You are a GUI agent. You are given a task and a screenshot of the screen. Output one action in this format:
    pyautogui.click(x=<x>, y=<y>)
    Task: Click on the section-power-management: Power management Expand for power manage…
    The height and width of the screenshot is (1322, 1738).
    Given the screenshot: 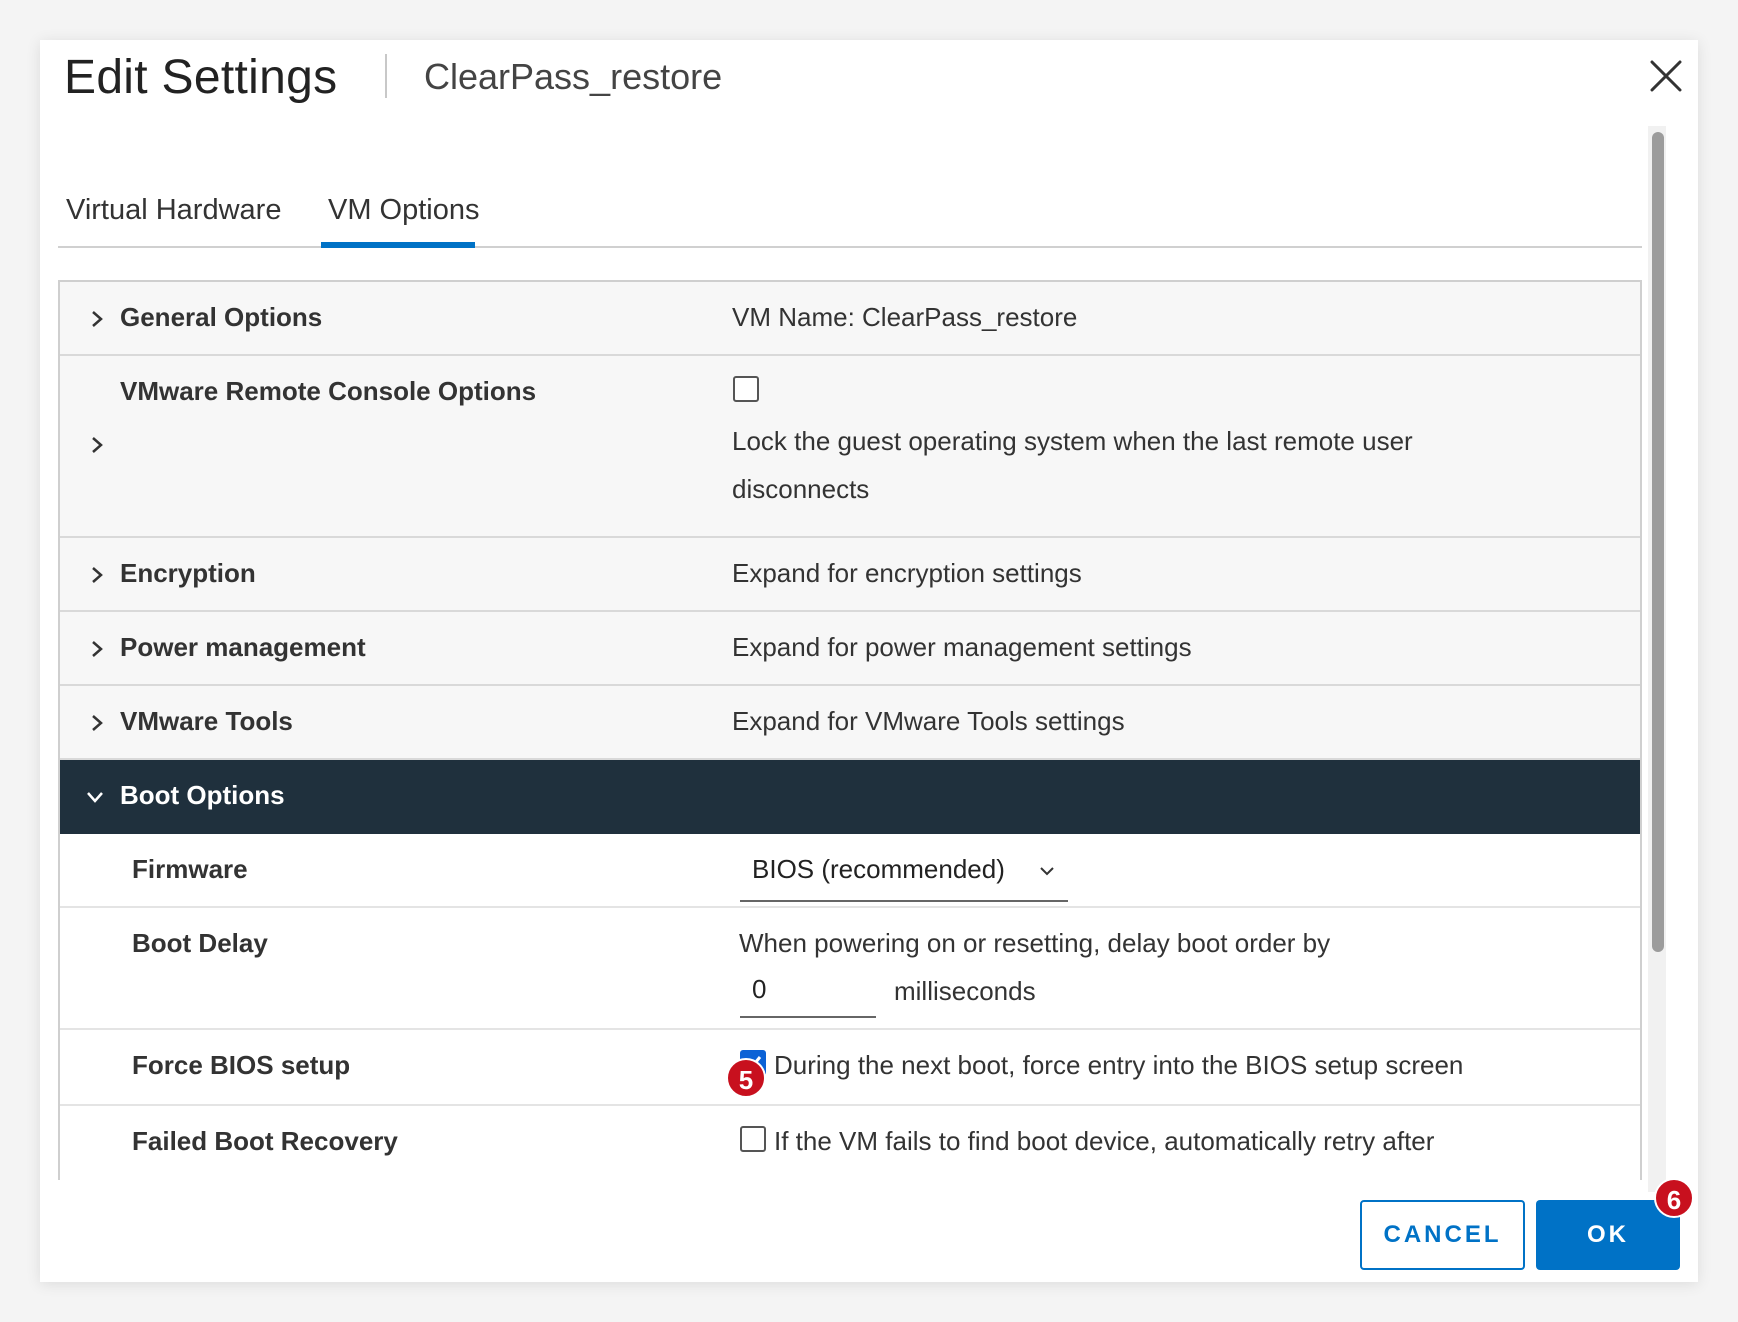 What is the action you would take?
    pyautogui.click(x=850, y=649)
    